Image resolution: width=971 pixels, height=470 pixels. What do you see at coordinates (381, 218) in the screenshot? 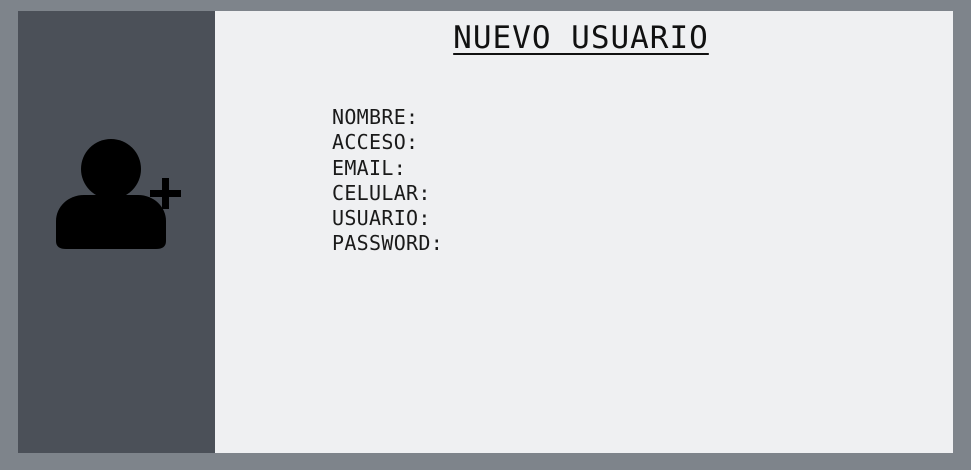
I see `field-label-usuario: USUARIO:` at bounding box center [381, 218].